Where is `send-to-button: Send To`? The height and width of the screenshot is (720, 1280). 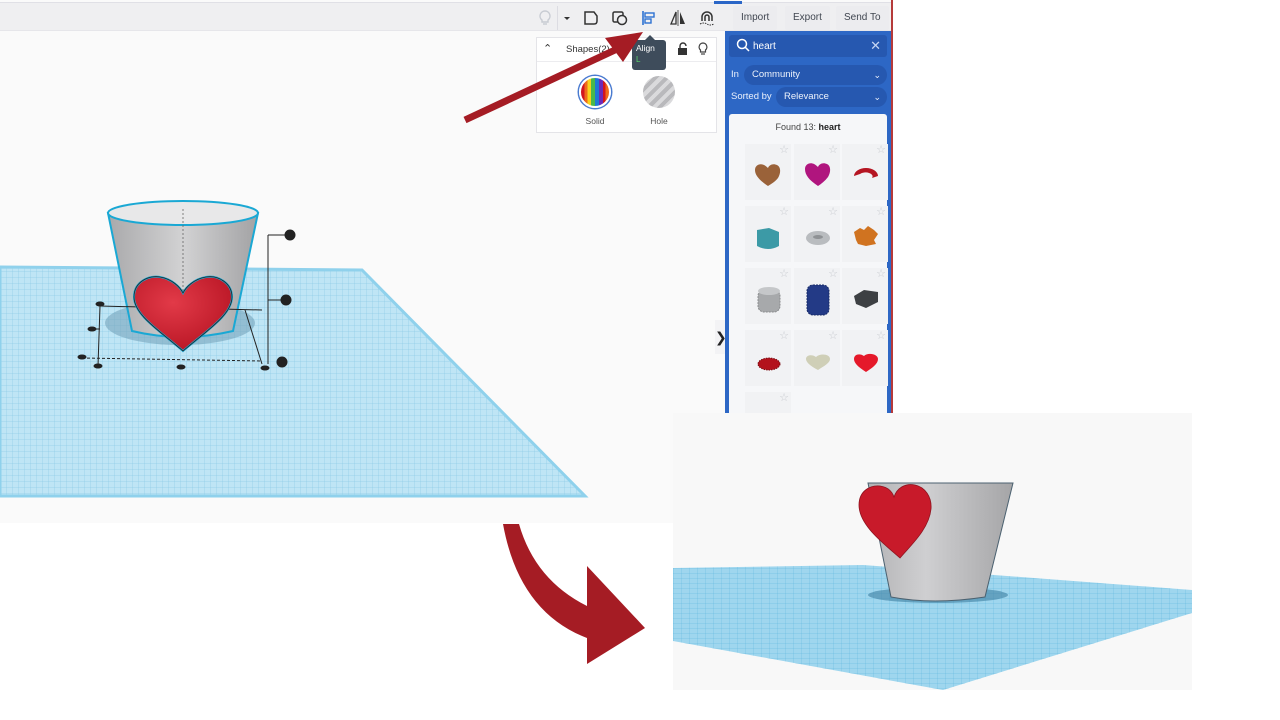
send-to-button: Send To is located at coordinates (862, 18).